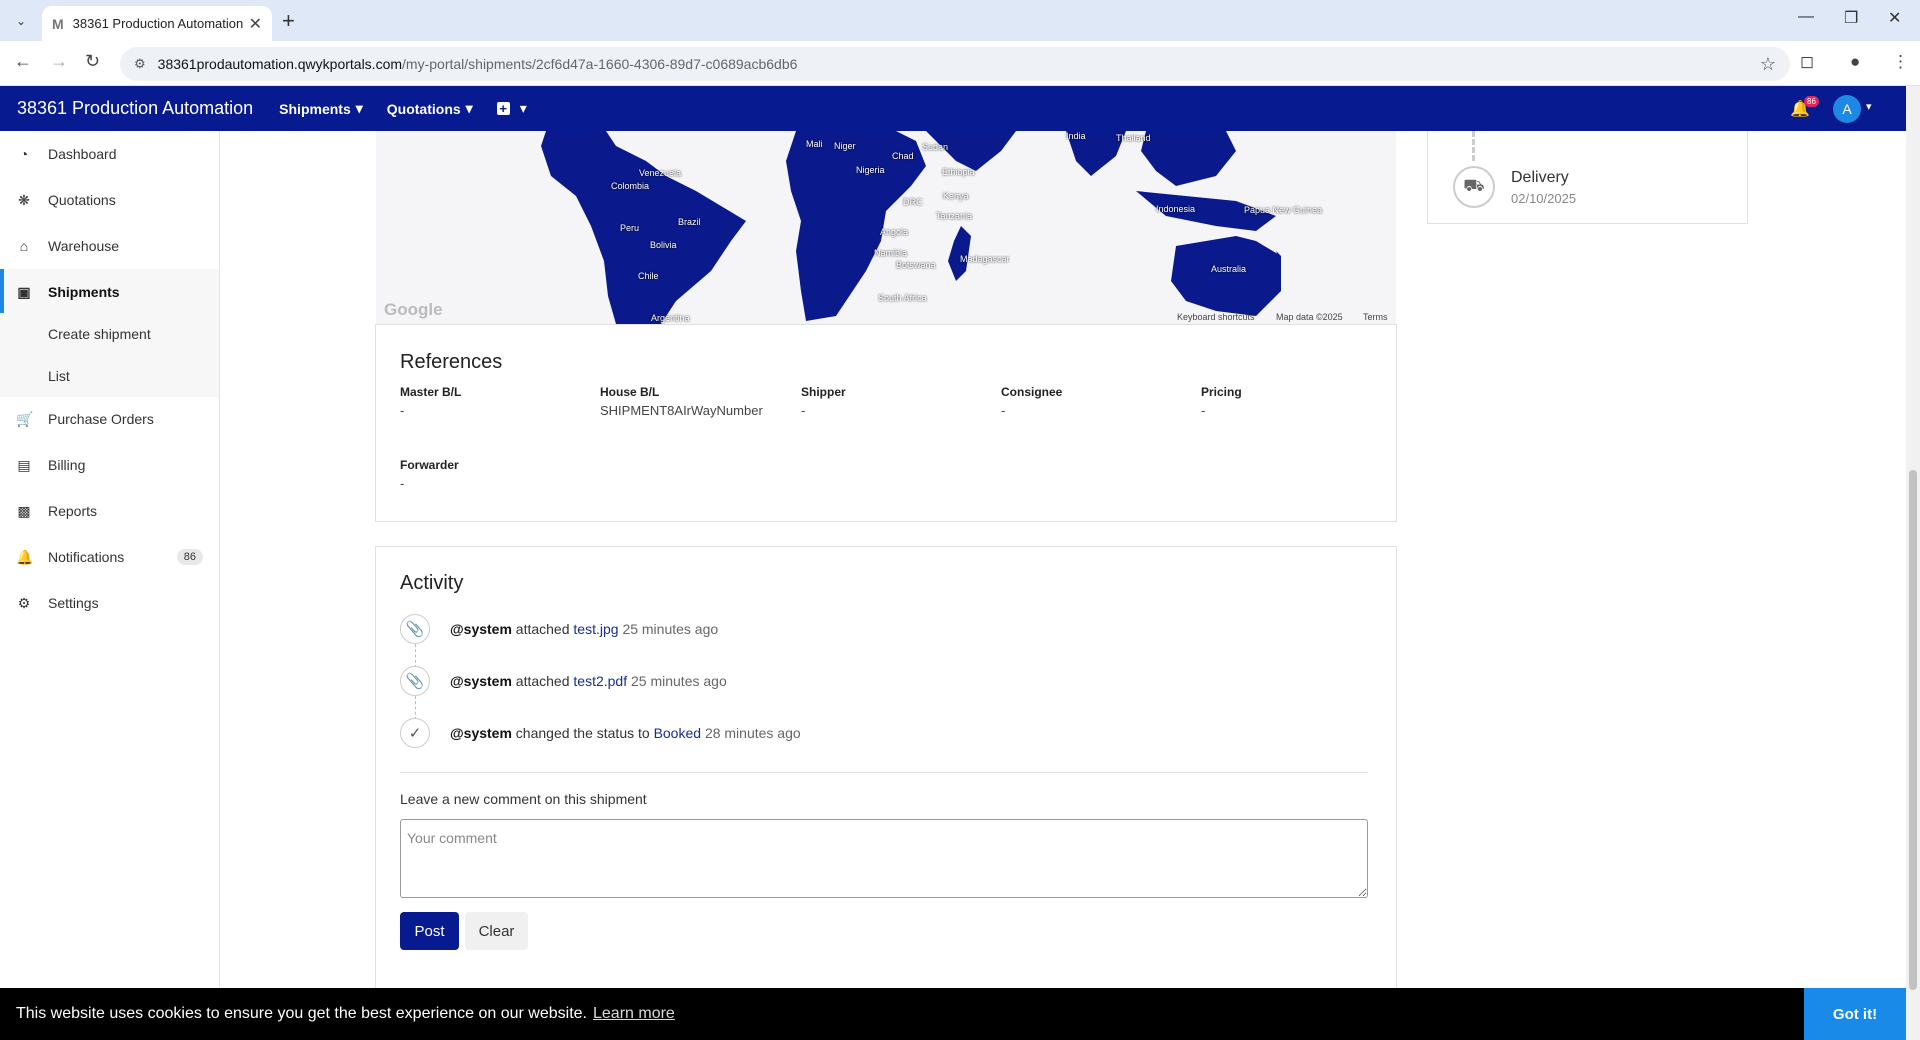 This screenshot has width=1920, height=1040. I want to click on delivery-milestone-card: ⛟ Delivery 02/10/2025, so click(1587, 177).